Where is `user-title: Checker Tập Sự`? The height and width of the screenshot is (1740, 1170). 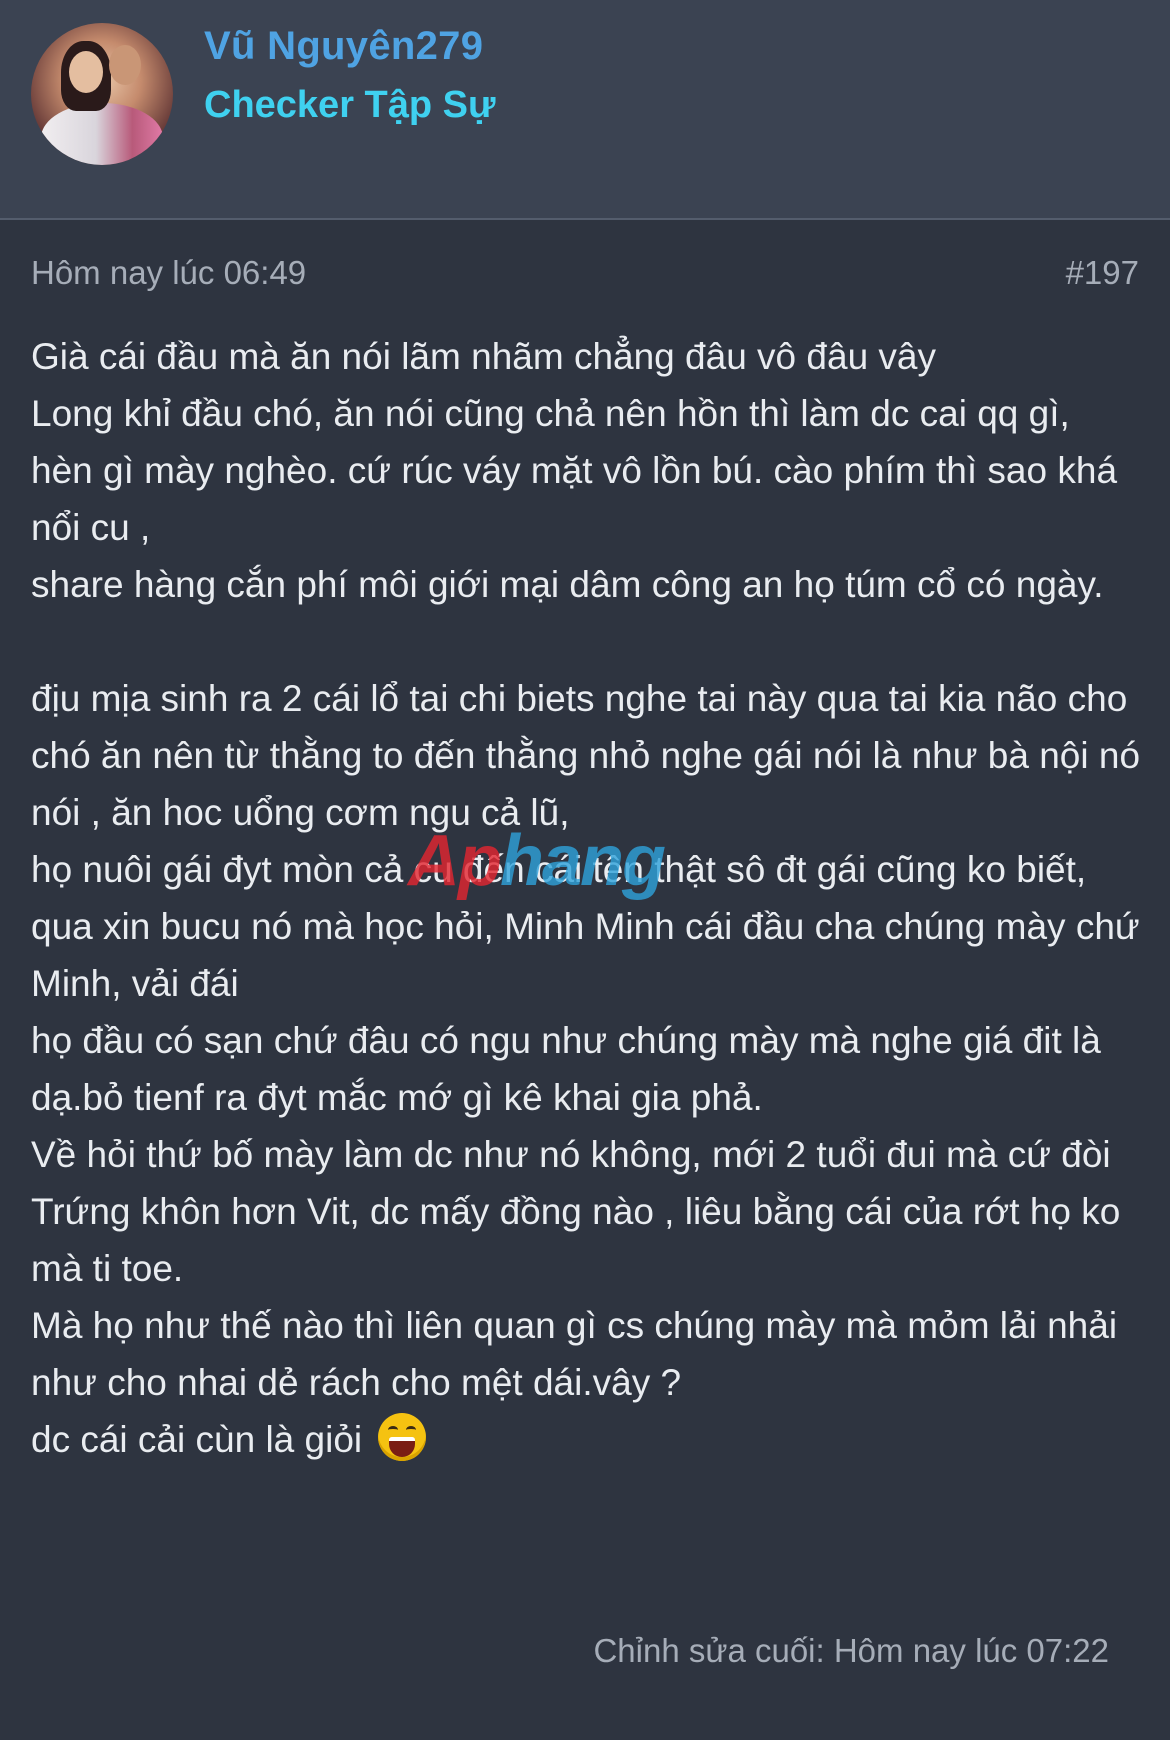 user-title: Checker Tập Sự is located at coordinates (350, 105).